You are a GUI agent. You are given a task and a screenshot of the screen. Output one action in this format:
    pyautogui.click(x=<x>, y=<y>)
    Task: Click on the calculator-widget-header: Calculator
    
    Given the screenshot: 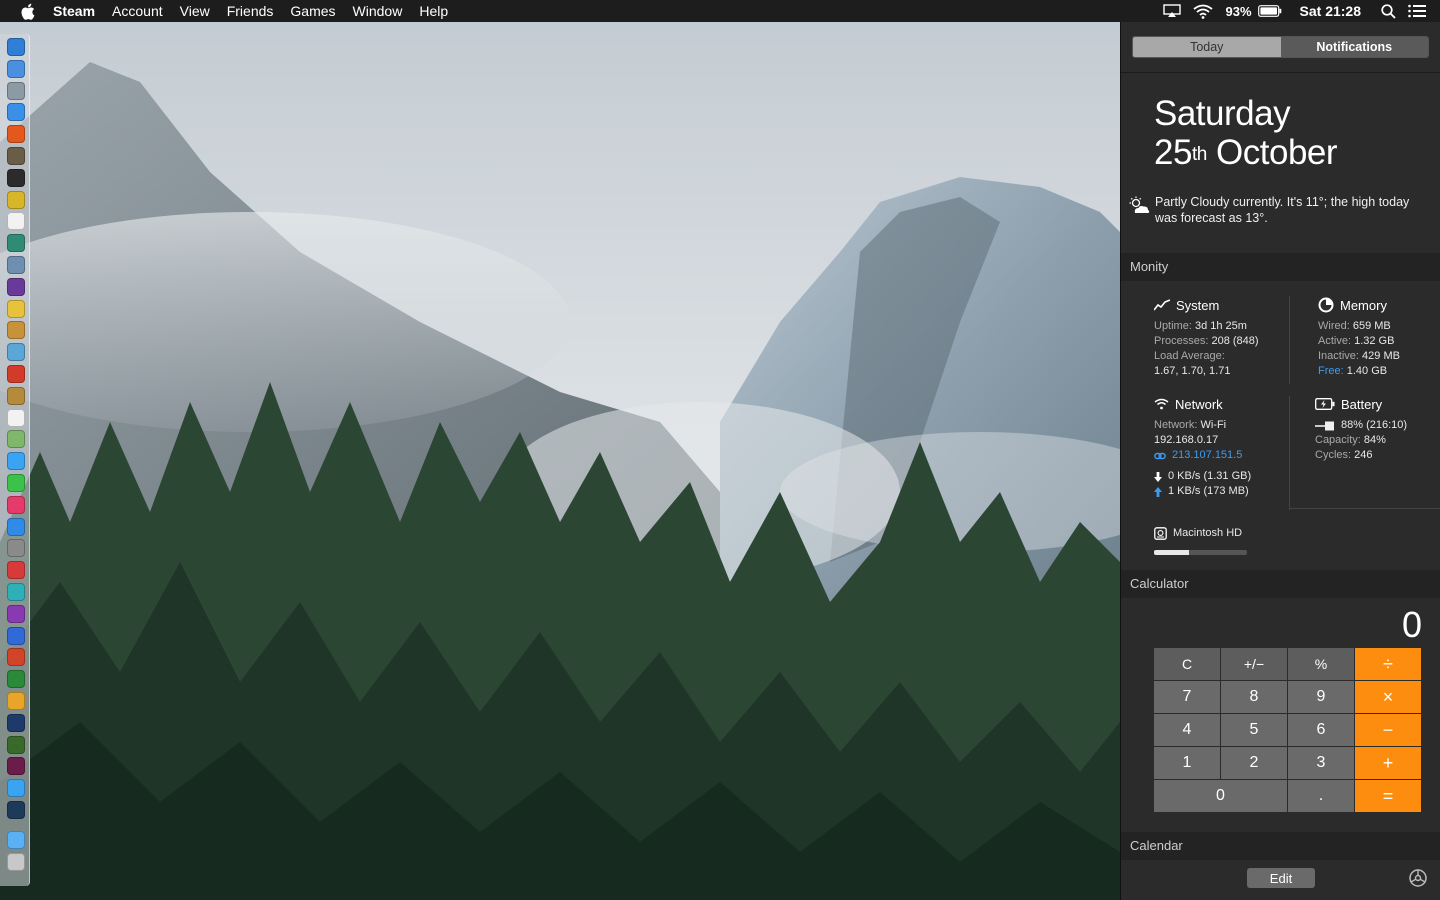 What is the action you would take?
    pyautogui.click(x=1280, y=584)
    